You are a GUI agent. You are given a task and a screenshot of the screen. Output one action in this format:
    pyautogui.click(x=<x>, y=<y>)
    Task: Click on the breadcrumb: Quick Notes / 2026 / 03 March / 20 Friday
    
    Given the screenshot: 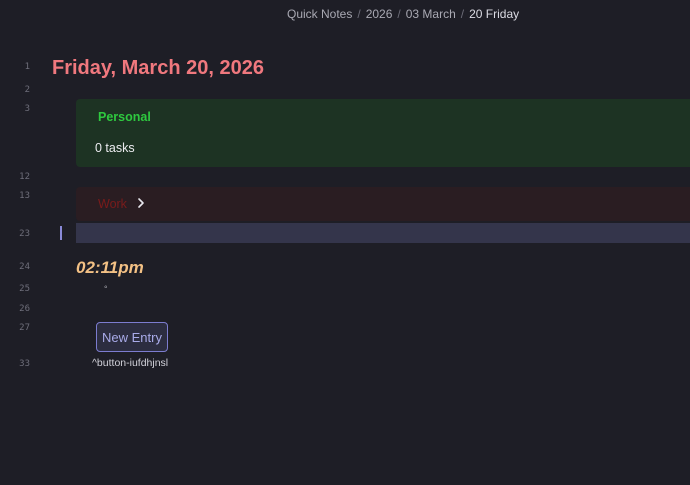 What is the action you would take?
    pyautogui.click(x=403, y=14)
    